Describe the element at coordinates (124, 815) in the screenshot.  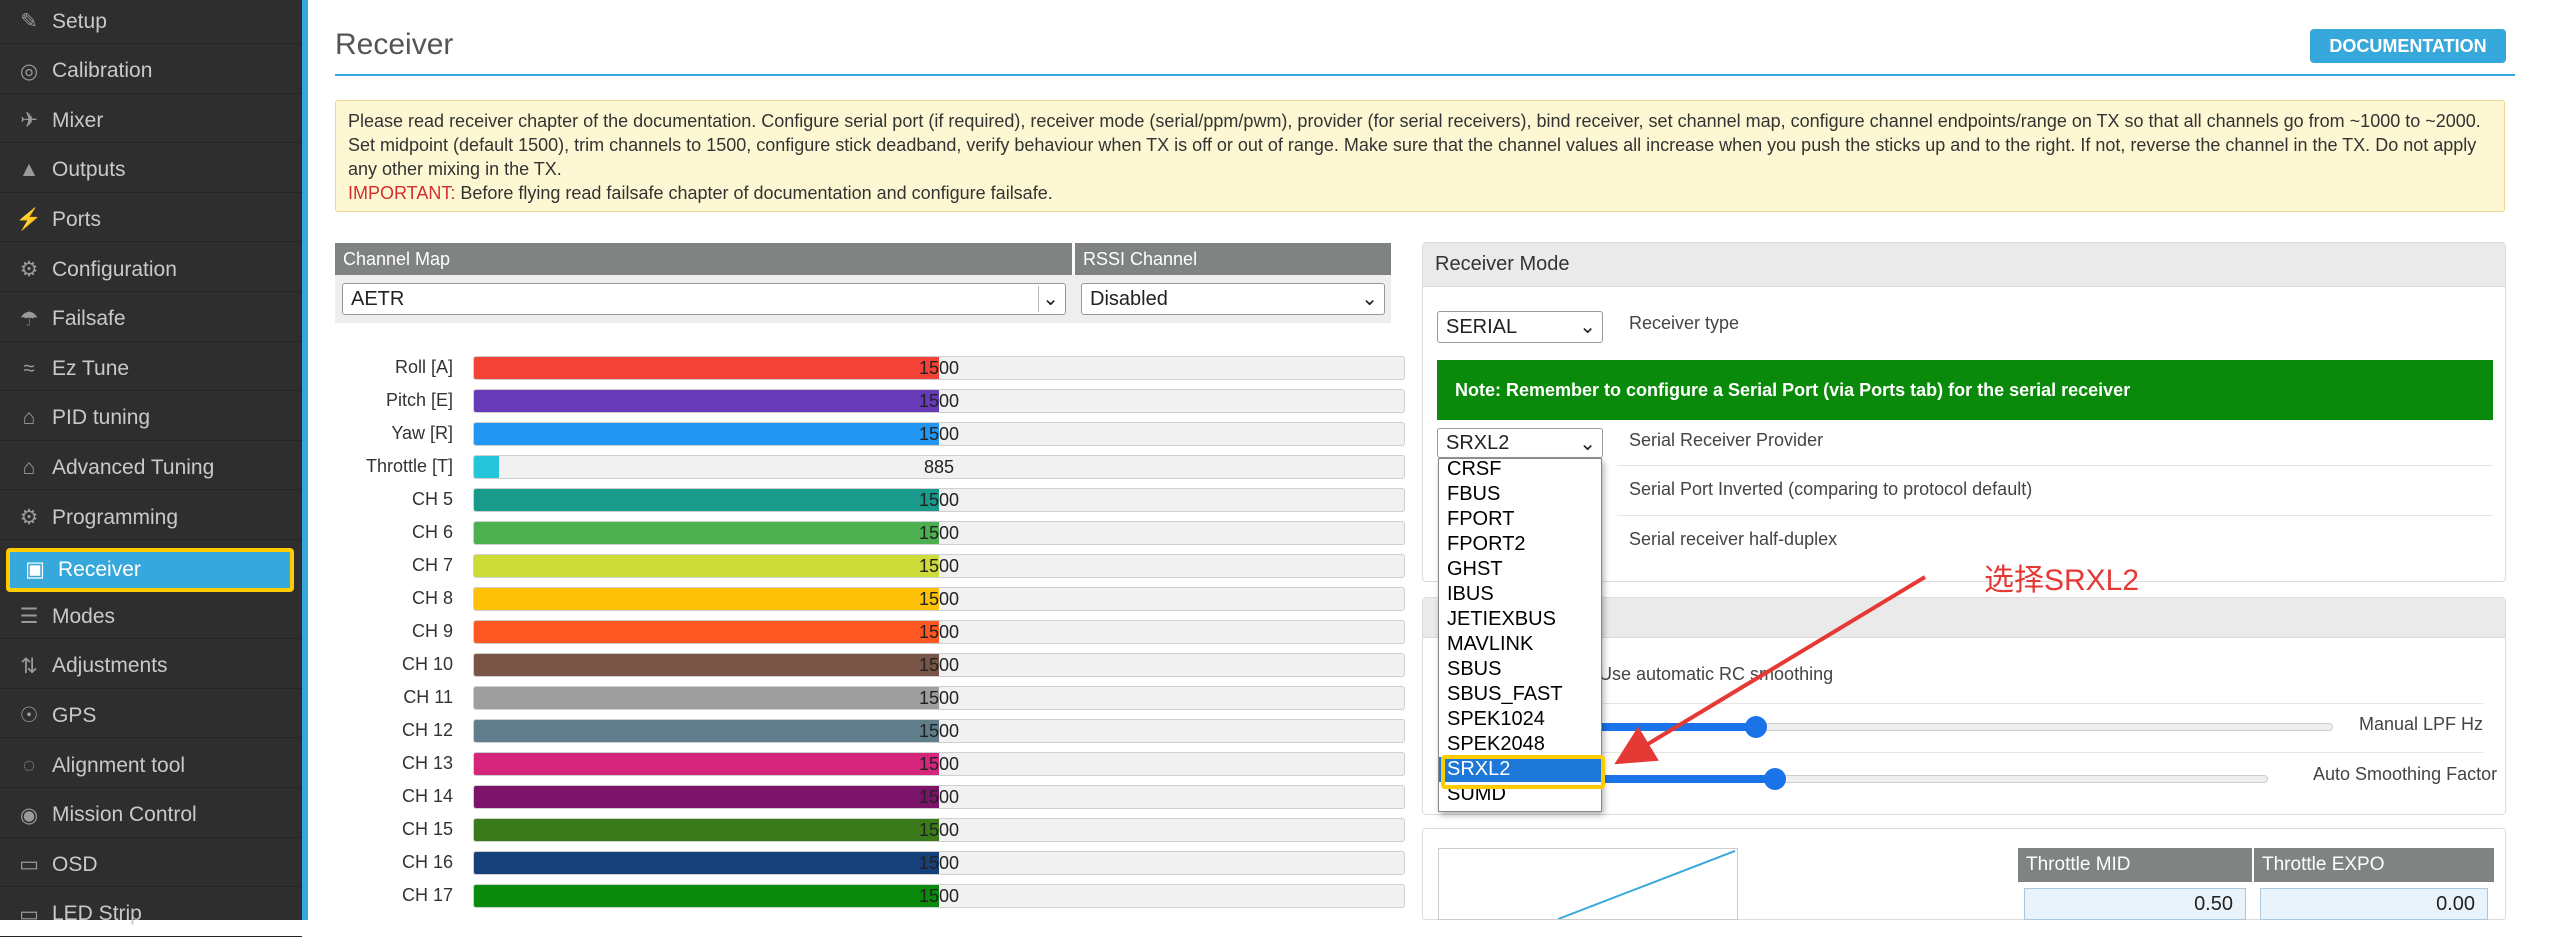
I see `sidebar-item-label: Mission Control` at that location.